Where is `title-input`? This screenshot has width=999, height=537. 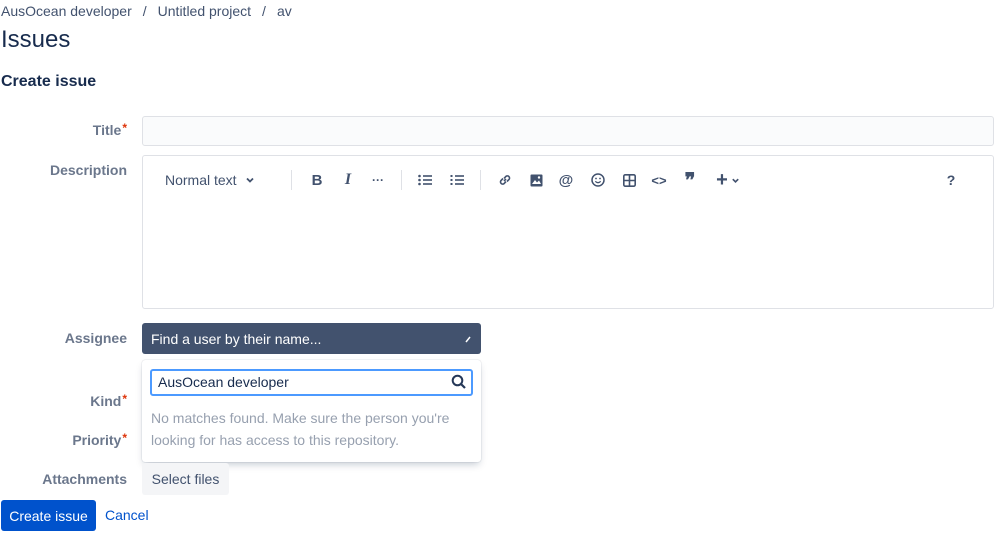 title-input is located at coordinates (568, 131).